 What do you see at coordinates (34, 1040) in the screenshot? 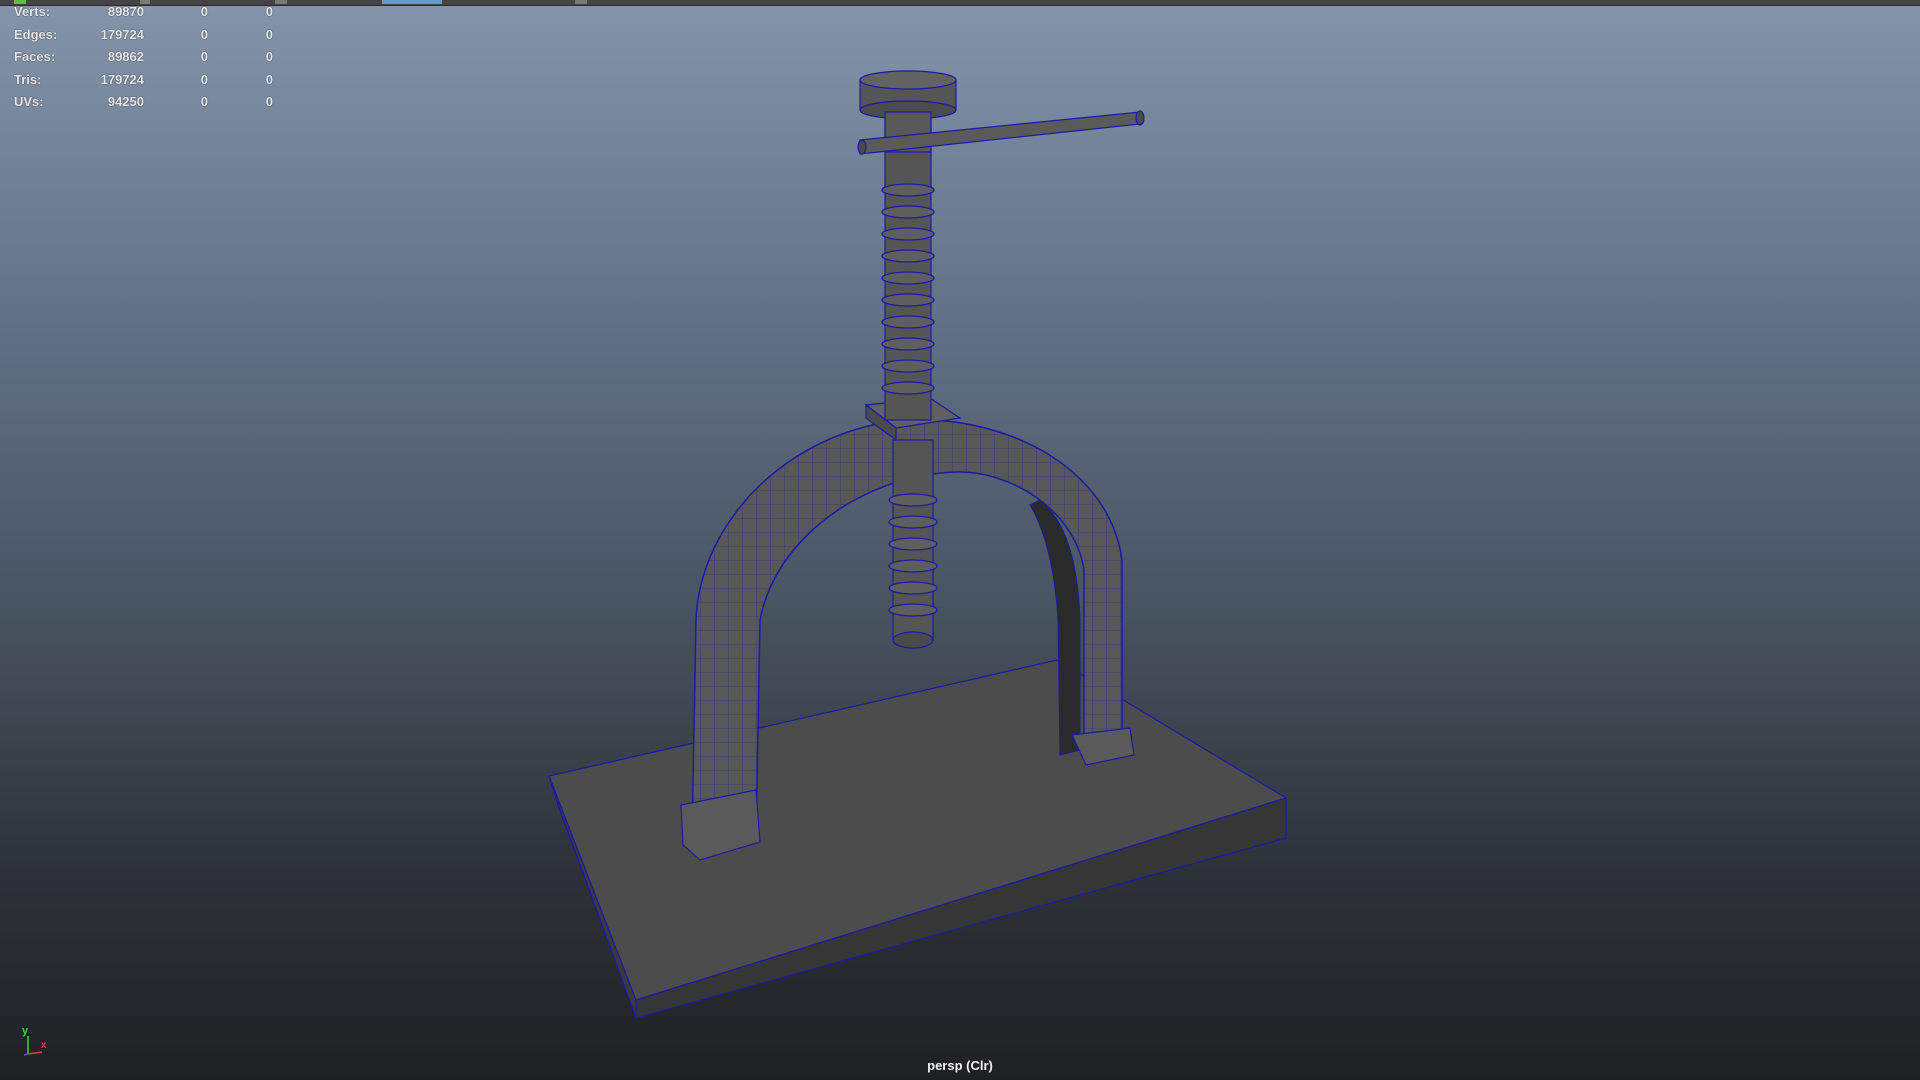
I see `axis-gizmo-icon: y x` at bounding box center [34, 1040].